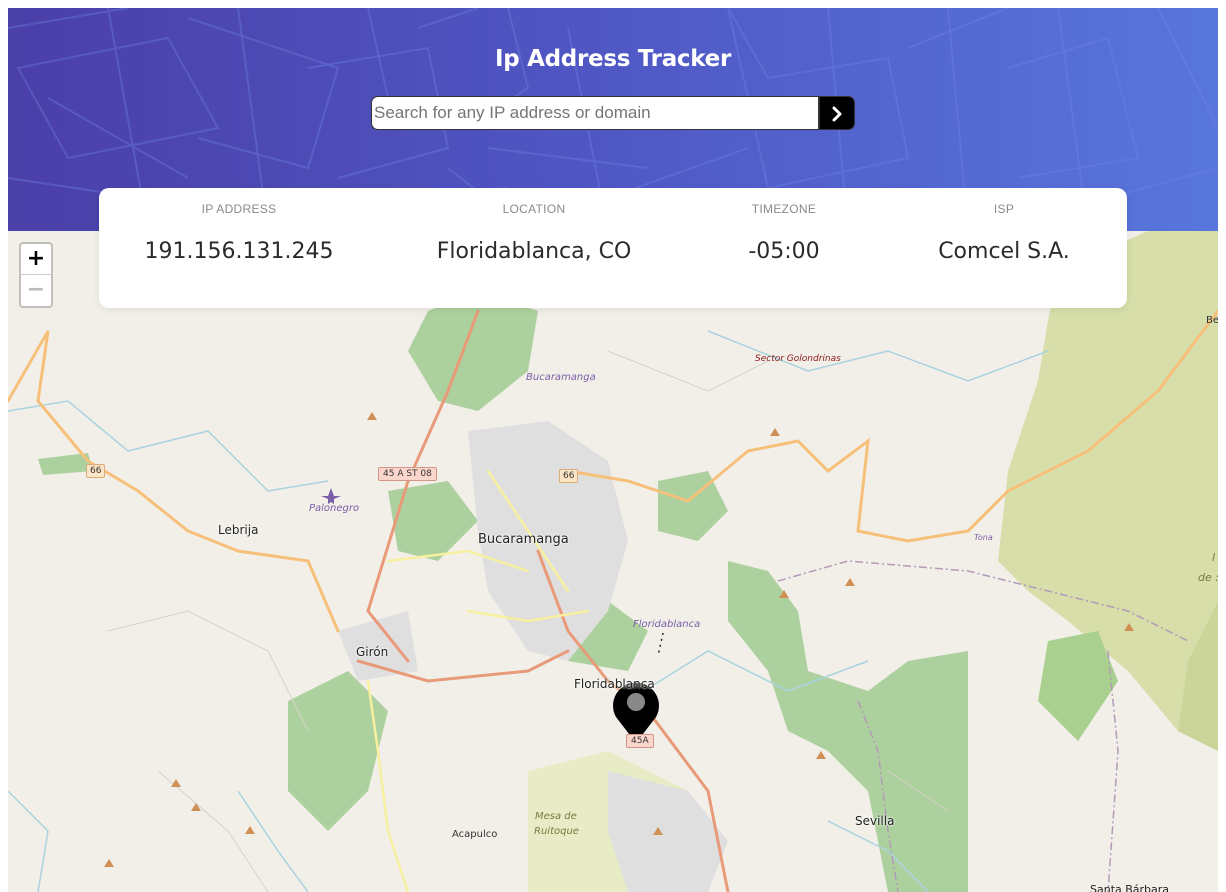 This screenshot has width=1226, height=892. Describe the element at coordinates (798, 359) in the screenshot. I see `map-label-golondrinas: Sector Golondrinas` at that location.